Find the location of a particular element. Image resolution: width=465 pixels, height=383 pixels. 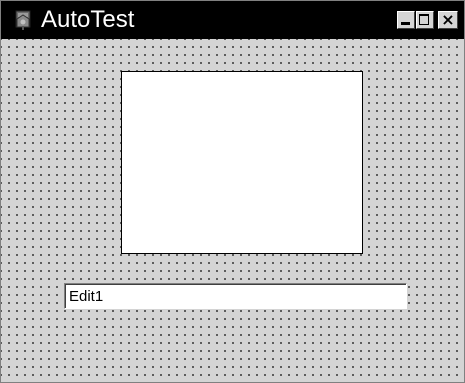

close-button: × is located at coordinates (448, 20).